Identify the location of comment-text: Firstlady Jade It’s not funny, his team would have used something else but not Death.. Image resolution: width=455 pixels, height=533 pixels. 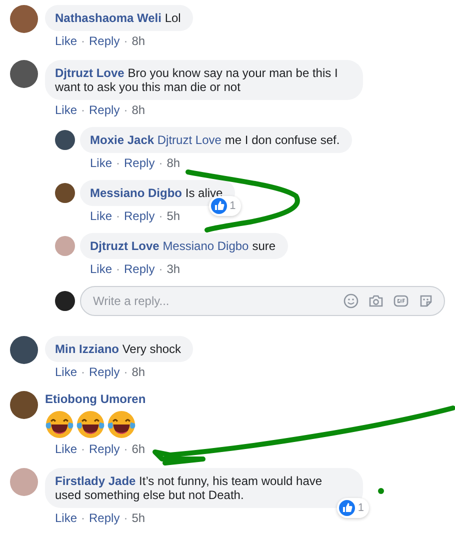
(189, 488).